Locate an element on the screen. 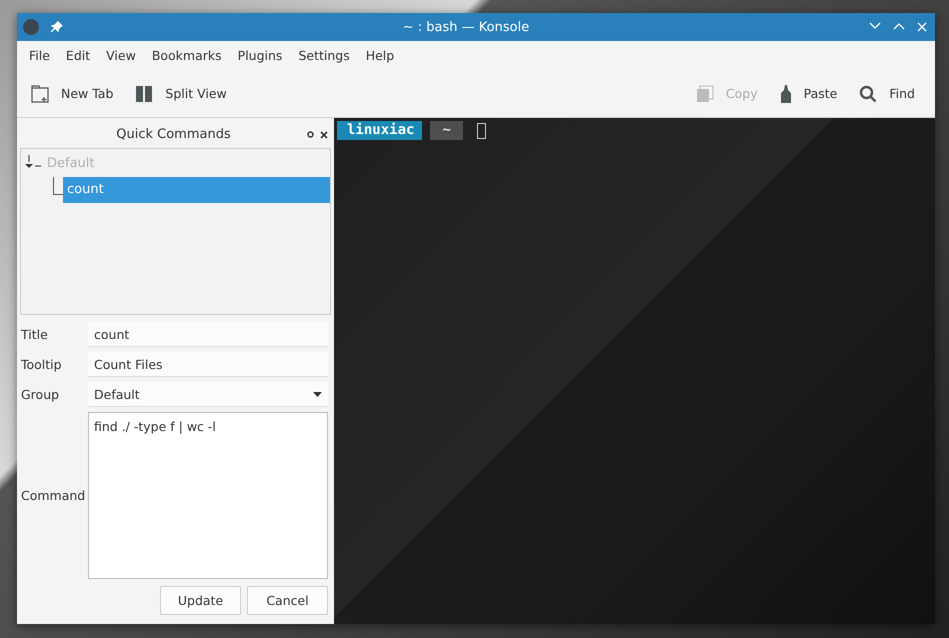 The image size is (949, 638). menu-item: Help is located at coordinates (380, 55).